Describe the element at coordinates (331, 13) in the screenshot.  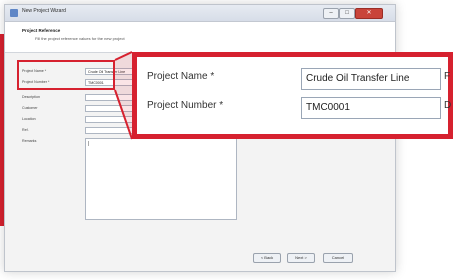
I see `minimize-button: –` at that location.